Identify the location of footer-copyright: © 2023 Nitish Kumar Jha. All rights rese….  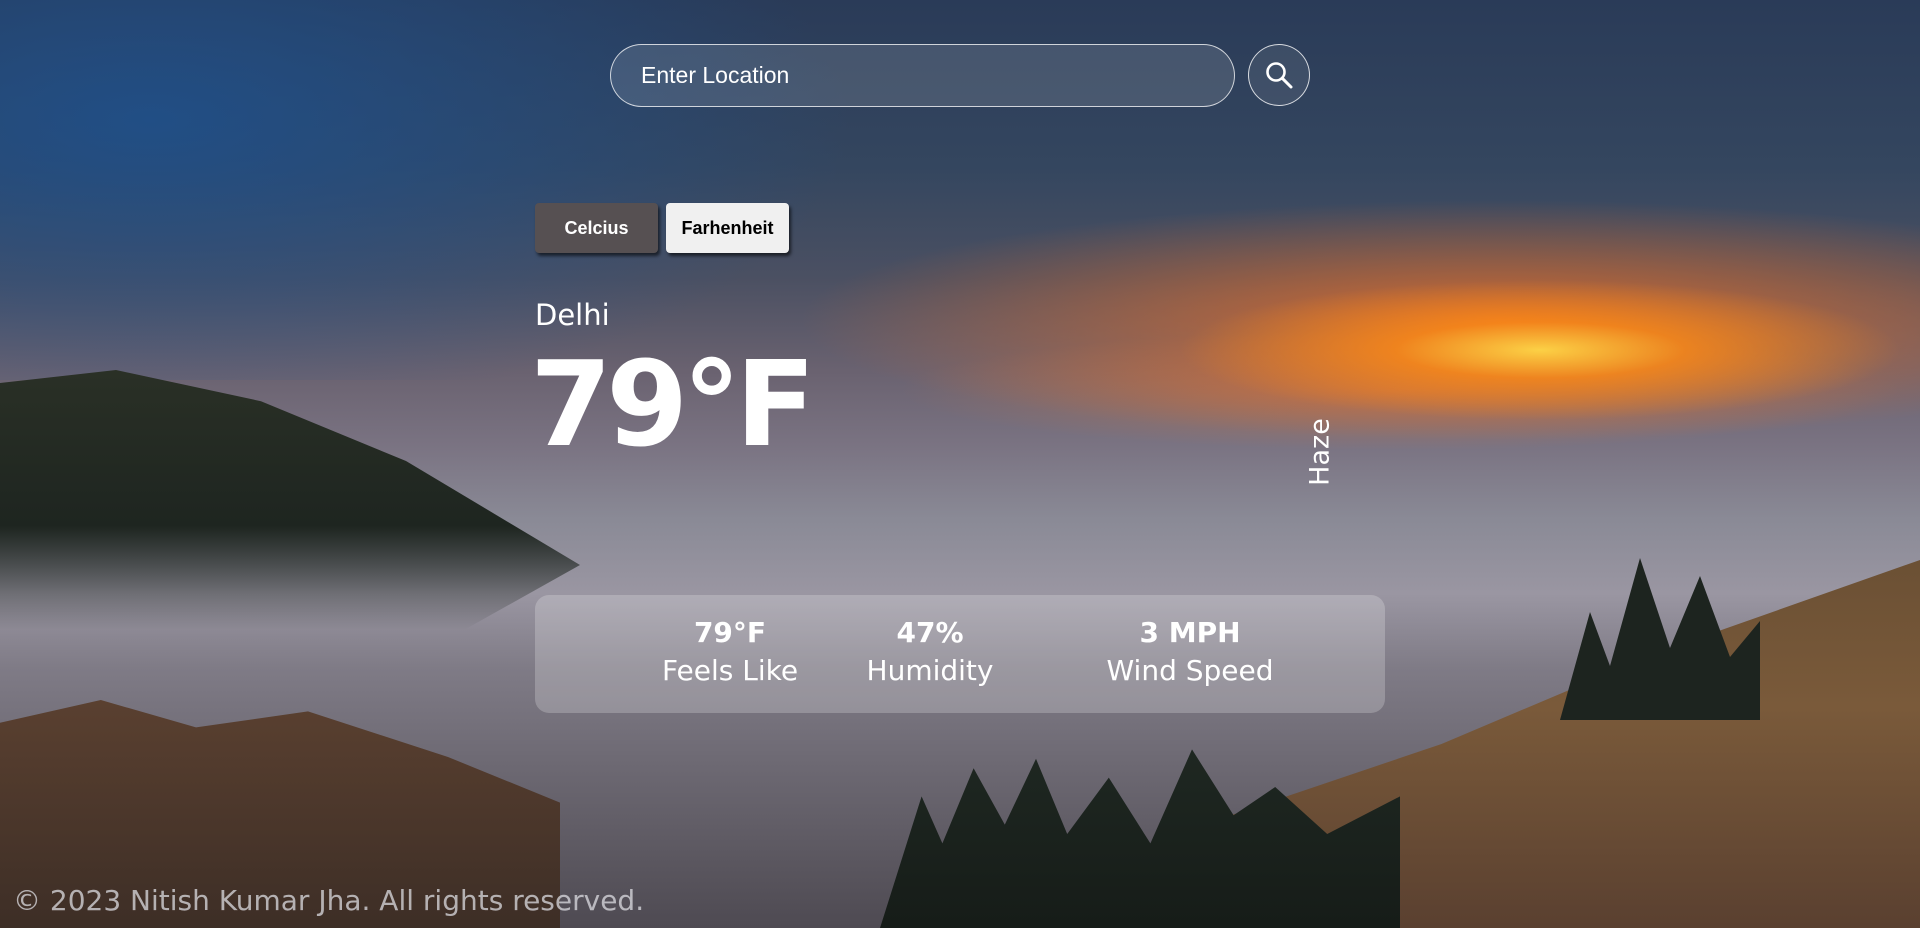
(329, 900).